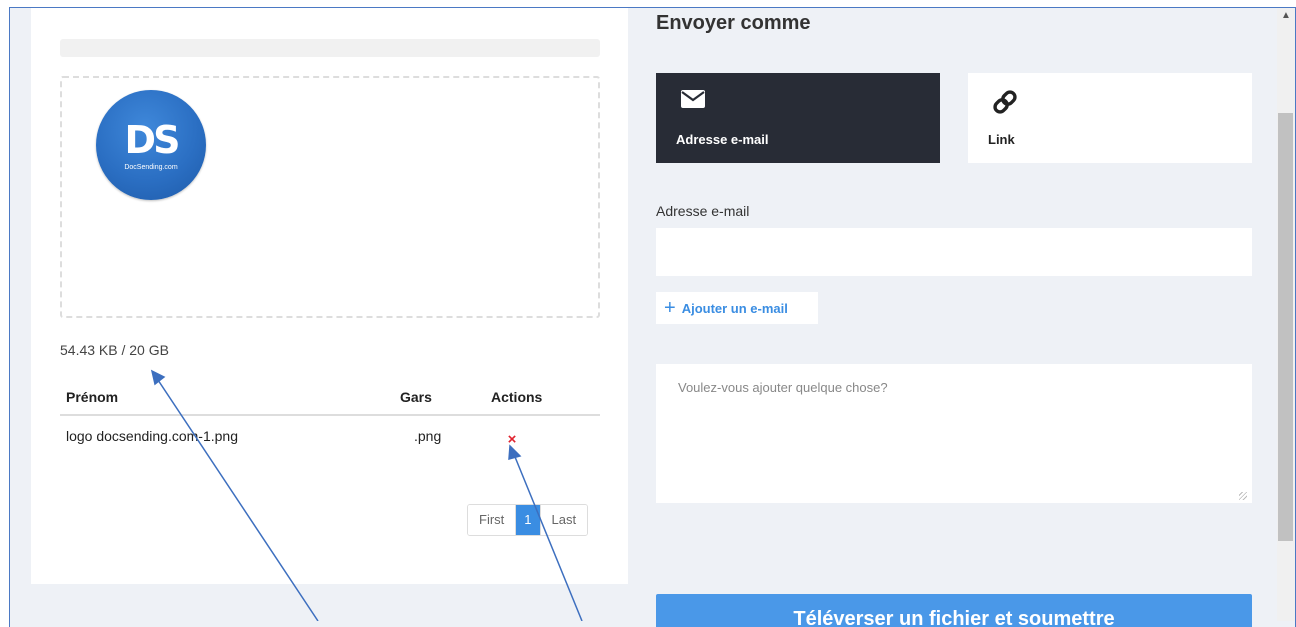  I want to click on pagination-page-current: 1, so click(527, 520).